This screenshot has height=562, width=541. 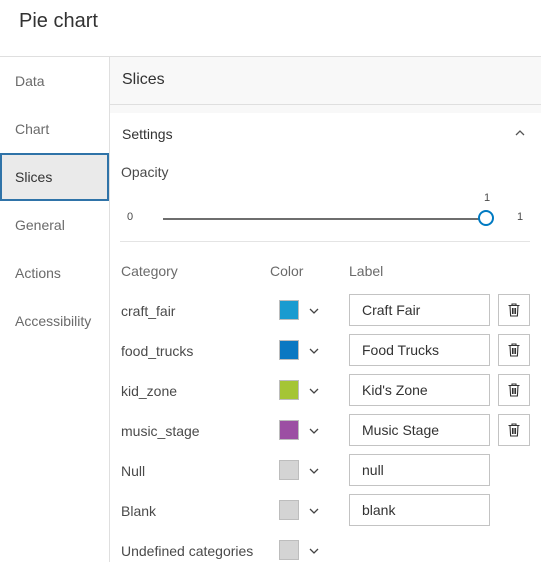 What do you see at coordinates (270, 28) in the screenshot?
I see `panel-header: Pie chart` at bounding box center [270, 28].